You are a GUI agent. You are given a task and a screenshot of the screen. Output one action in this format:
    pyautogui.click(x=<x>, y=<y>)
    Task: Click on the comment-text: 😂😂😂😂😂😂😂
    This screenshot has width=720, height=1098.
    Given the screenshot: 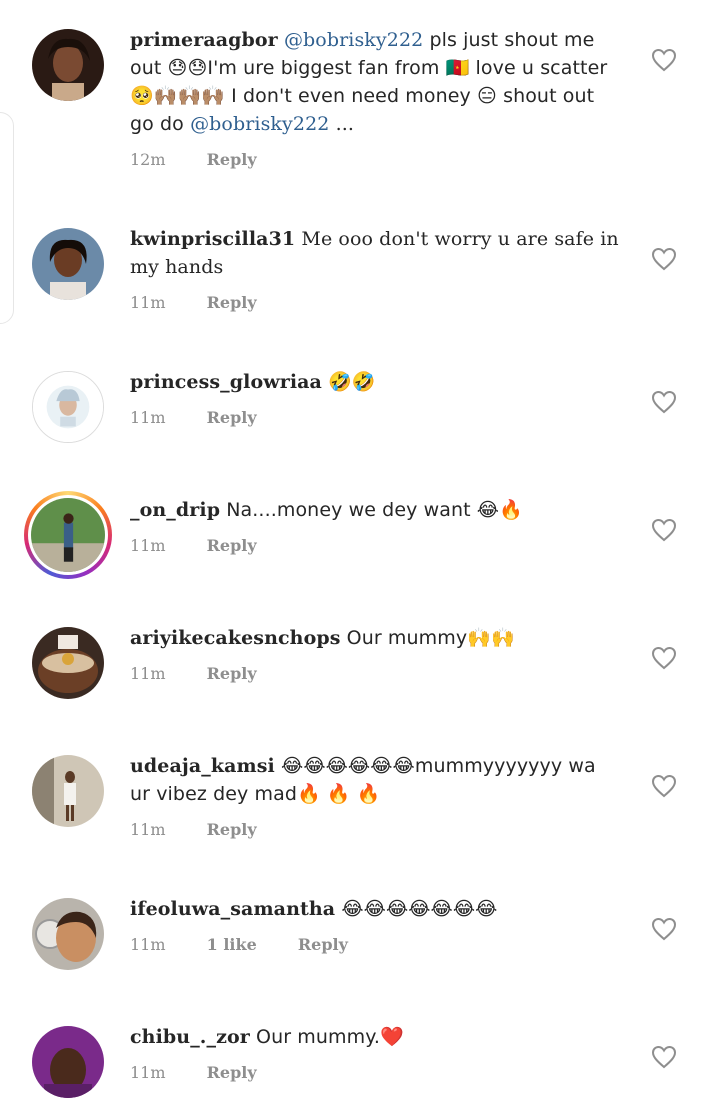 What is the action you would take?
    pyautogui.click(x=416, y=909)
    